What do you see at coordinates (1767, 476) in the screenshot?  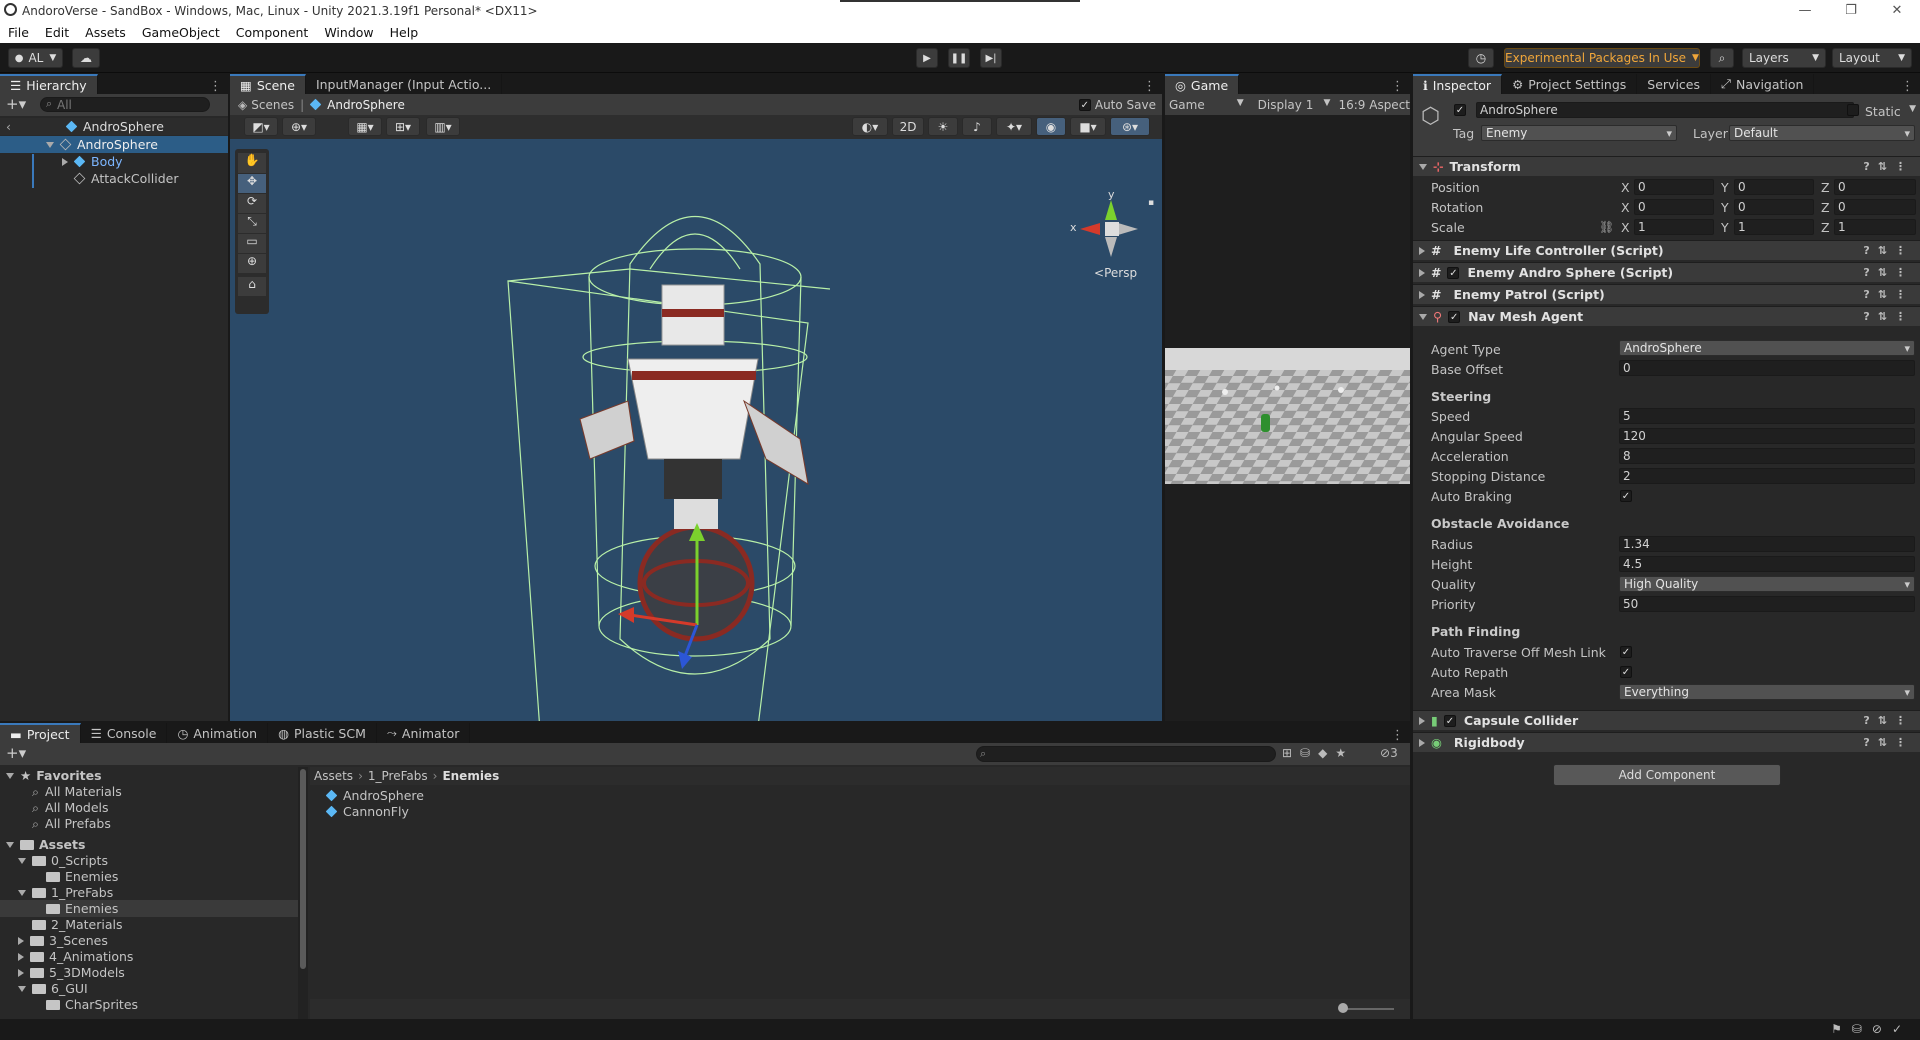 I see `stopping-distance-field: 2` at bounding box center [1767, 476].